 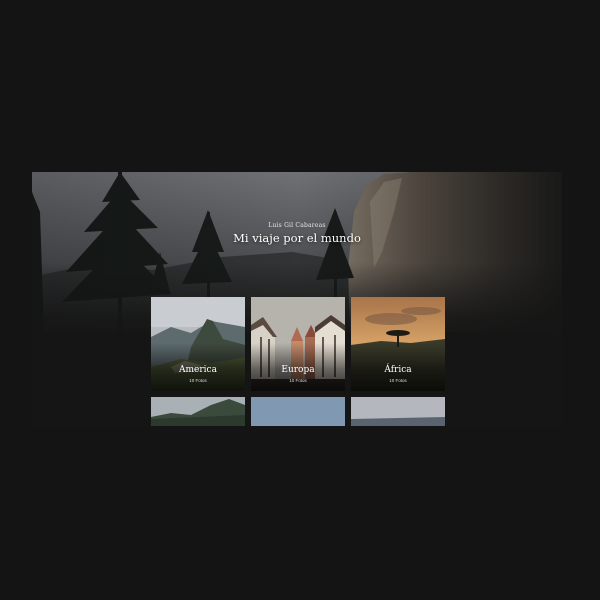 What do you see at coordinates (298, 344) in the screenshot?
I see `album-card-europa: Europa 10 Fotos` at bounding box center [298, 344].